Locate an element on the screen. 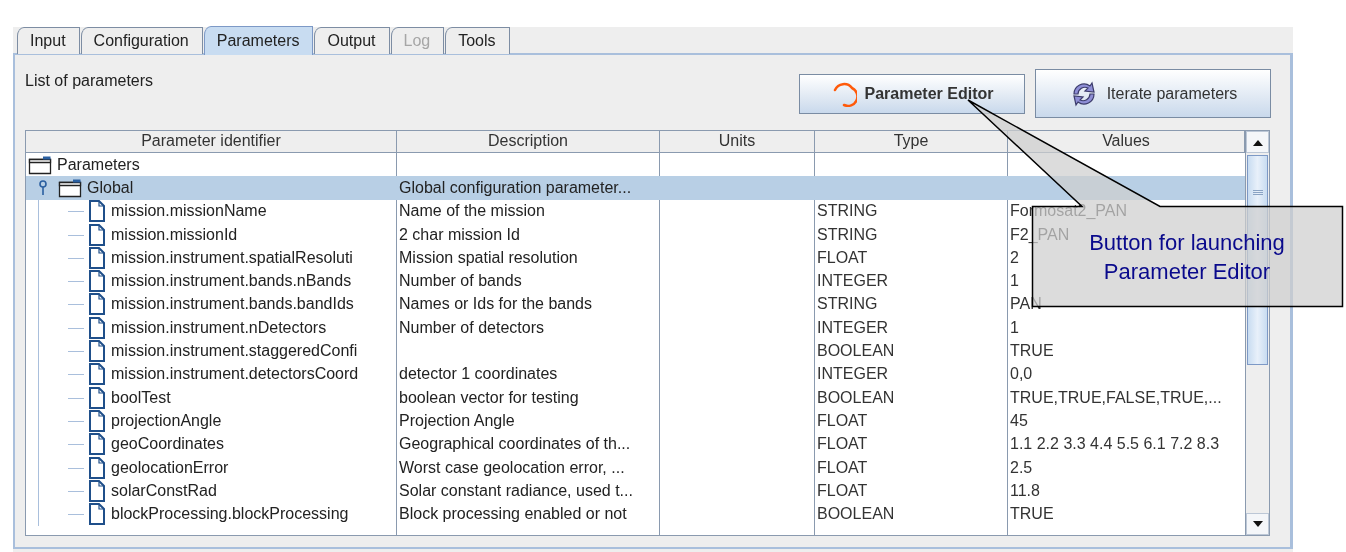 This screenshot has width=1346, height=552. parameter-name: mission.instrument.spatialResoluti is located at coordinates (232, 257).